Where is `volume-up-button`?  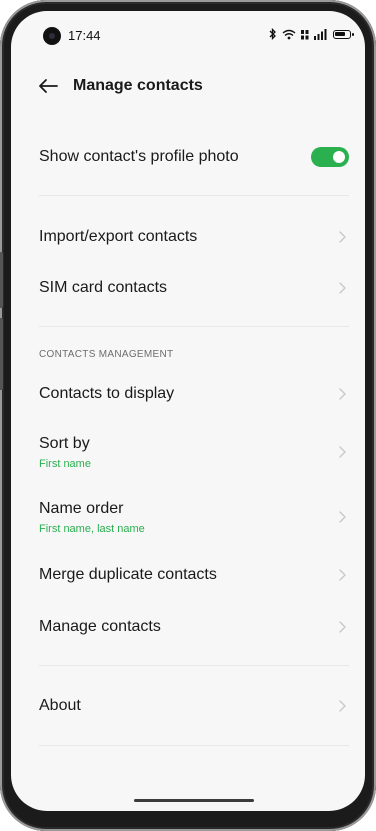
volume-up-button is located at coordinates (1, 280).